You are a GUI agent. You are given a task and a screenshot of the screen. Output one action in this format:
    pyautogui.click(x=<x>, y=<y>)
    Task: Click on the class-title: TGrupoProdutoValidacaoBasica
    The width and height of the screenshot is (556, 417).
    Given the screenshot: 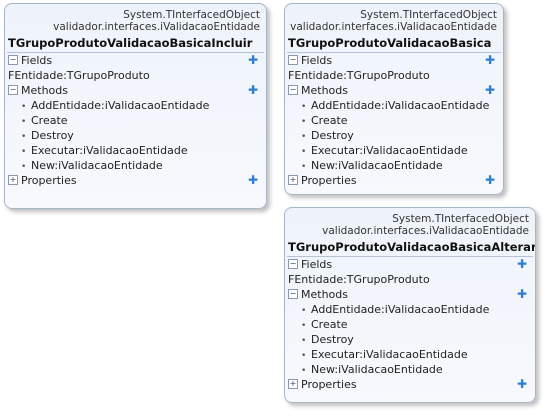 What is the action you would take?
    pyautogui.click(x=394, y=42)
    